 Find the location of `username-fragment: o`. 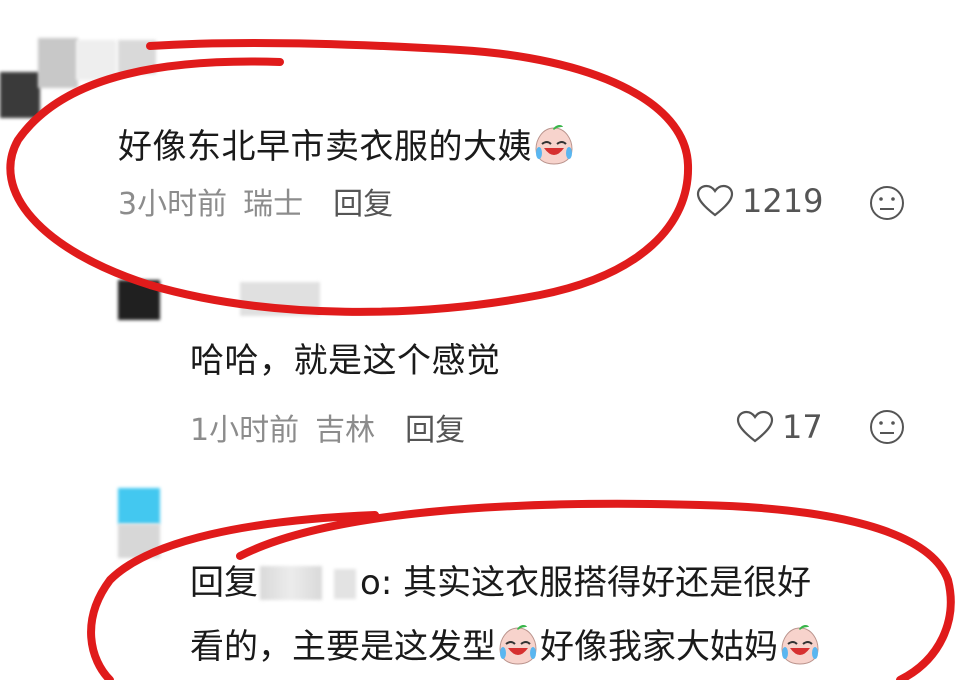

username-fragment: o is located at coordinates (370, 583).